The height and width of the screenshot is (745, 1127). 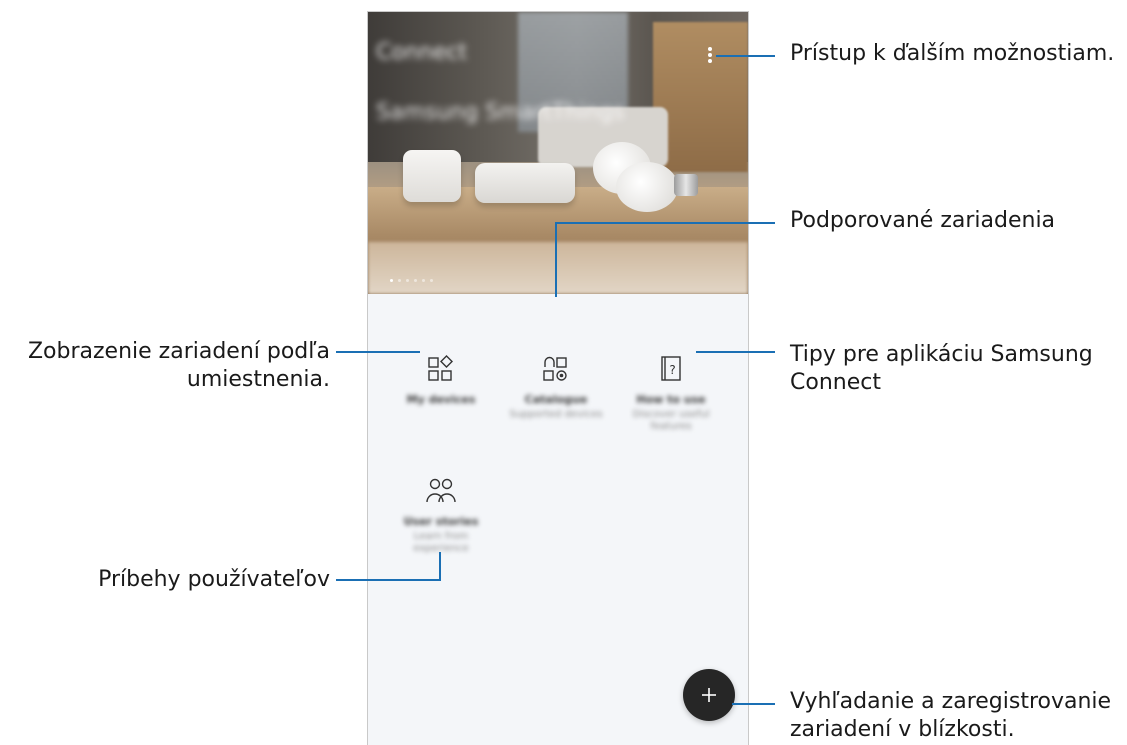 I want to click on callout-more-options: Prístup k ďalším možnostiam., so click(x=952, y=53).